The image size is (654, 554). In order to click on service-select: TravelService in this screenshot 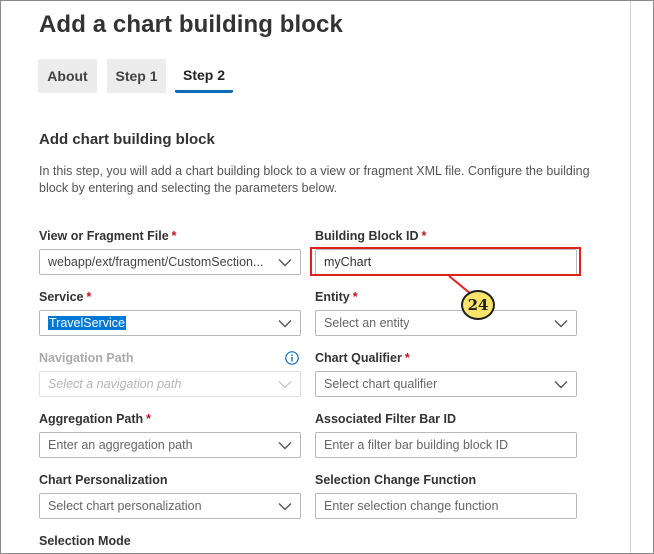, I will do `click(170, 323)`.